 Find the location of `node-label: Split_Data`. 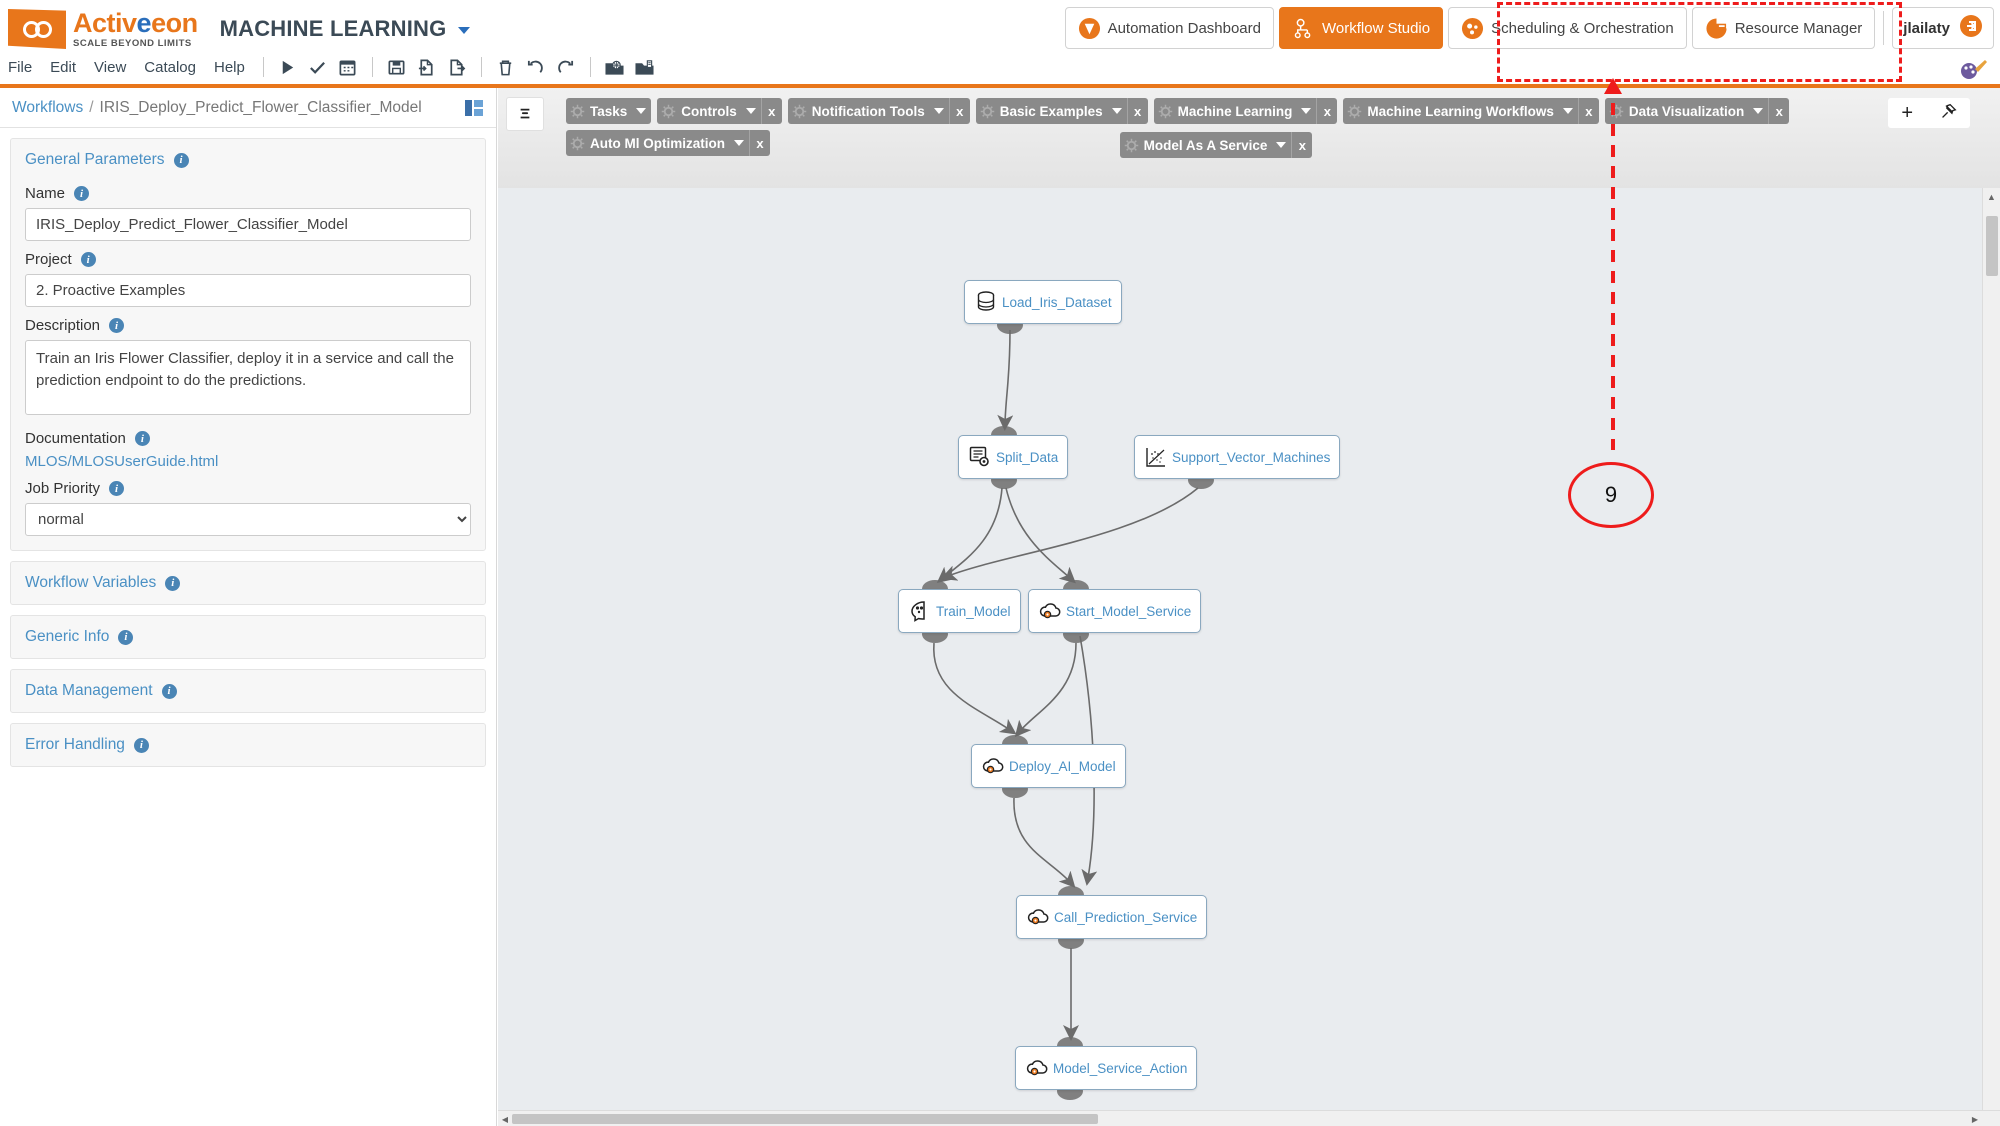

node-label: Split_Data is located at coordinates (1027, 457).